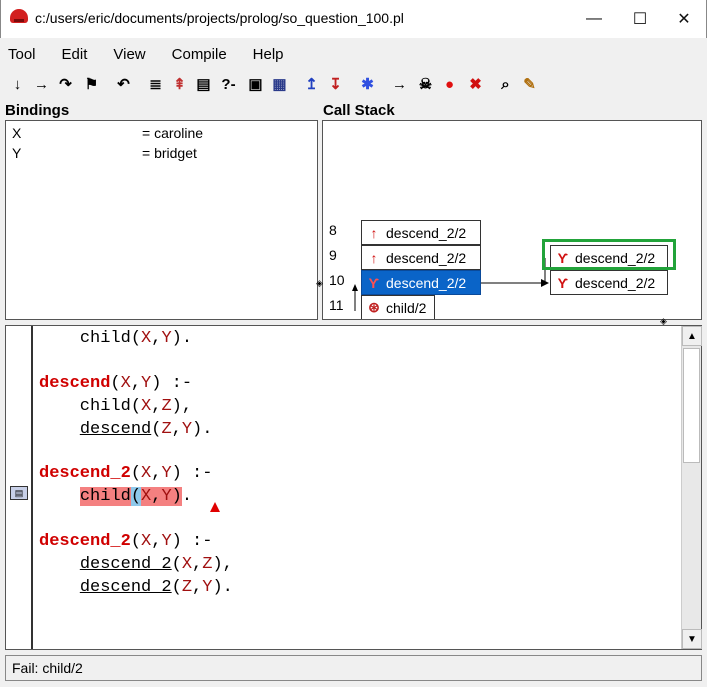  Describe the element at coordinates (255, 84) in the screenshot. I see `console-icon: ▣` at that location.